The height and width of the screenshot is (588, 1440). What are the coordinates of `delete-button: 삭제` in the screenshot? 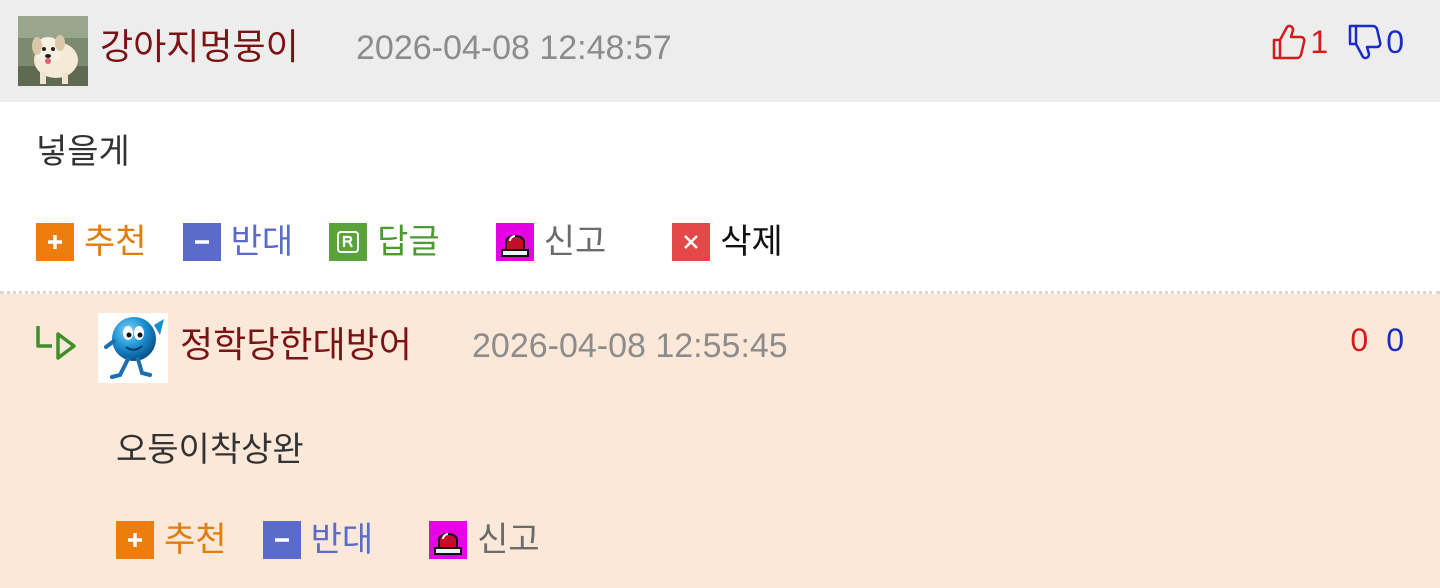 It's located at (727, 242).